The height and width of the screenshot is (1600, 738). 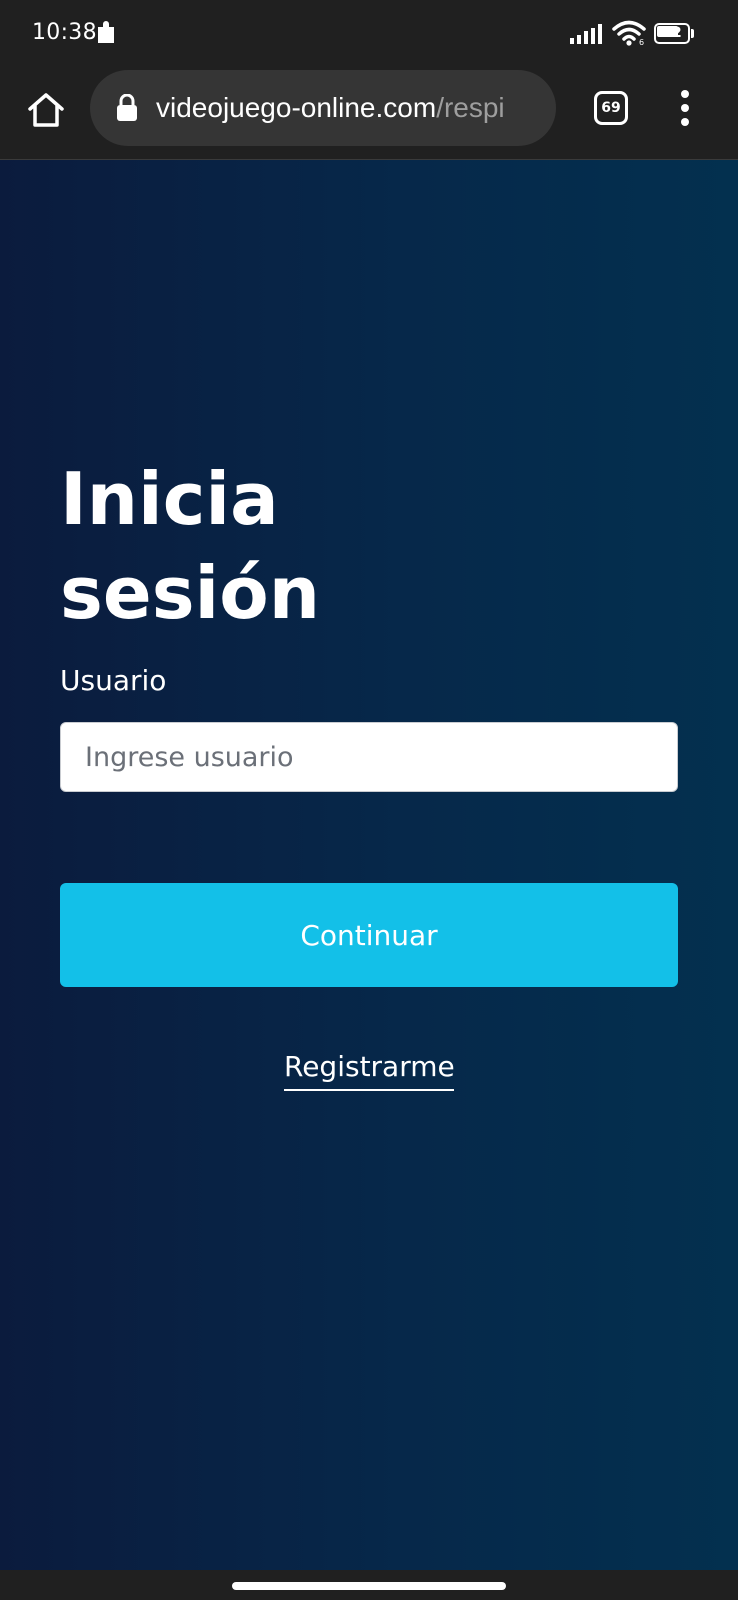 I want to click on browser-toolbar: videojuego-online.com/respi 69, so click(x=369, y=113).